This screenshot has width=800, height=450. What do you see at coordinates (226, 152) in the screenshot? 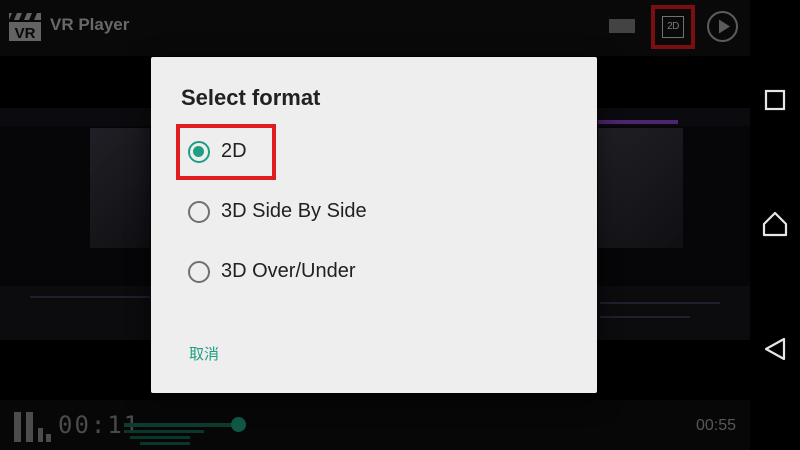
I see `highlight-box` at bounding box center [226, 152].